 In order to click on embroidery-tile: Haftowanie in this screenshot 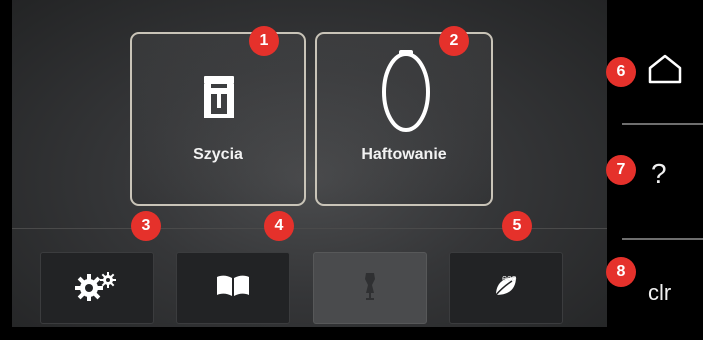, I will do `click(404, 119)`.